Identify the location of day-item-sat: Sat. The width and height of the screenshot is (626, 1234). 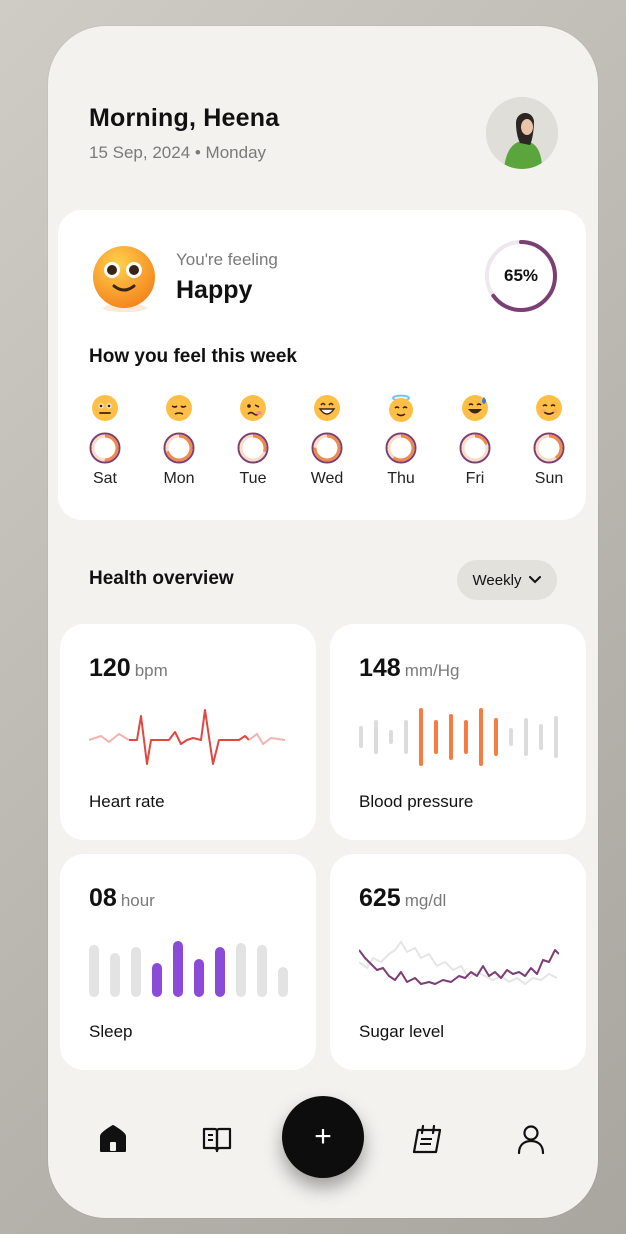
(105, 441).